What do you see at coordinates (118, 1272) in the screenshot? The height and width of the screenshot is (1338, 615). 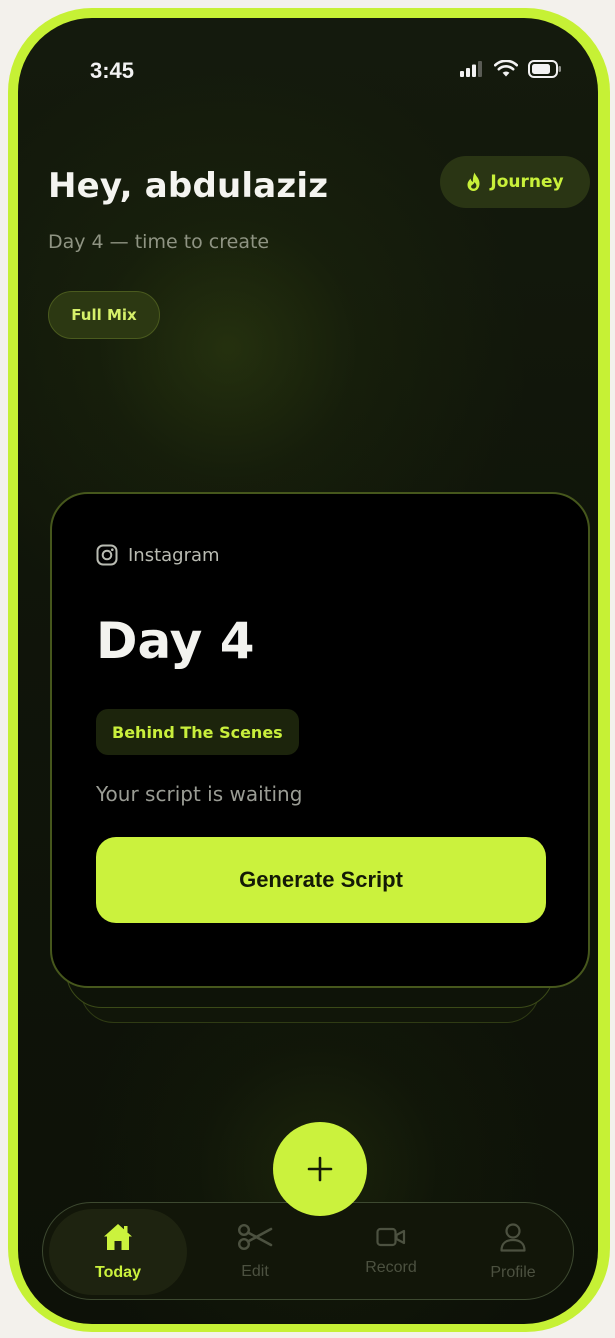 I see `tab-today-label: Today` at bounding box center [118, 1272].